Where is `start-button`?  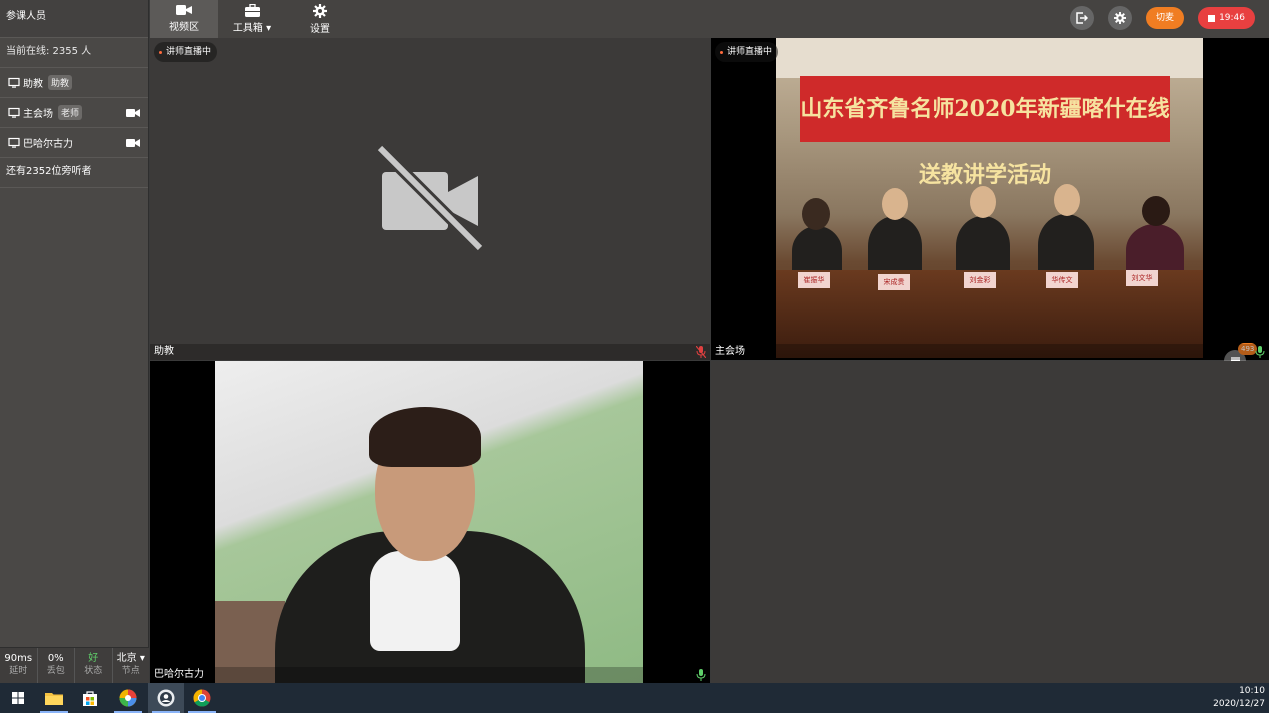 start-button is located at coordinates (18, 698).